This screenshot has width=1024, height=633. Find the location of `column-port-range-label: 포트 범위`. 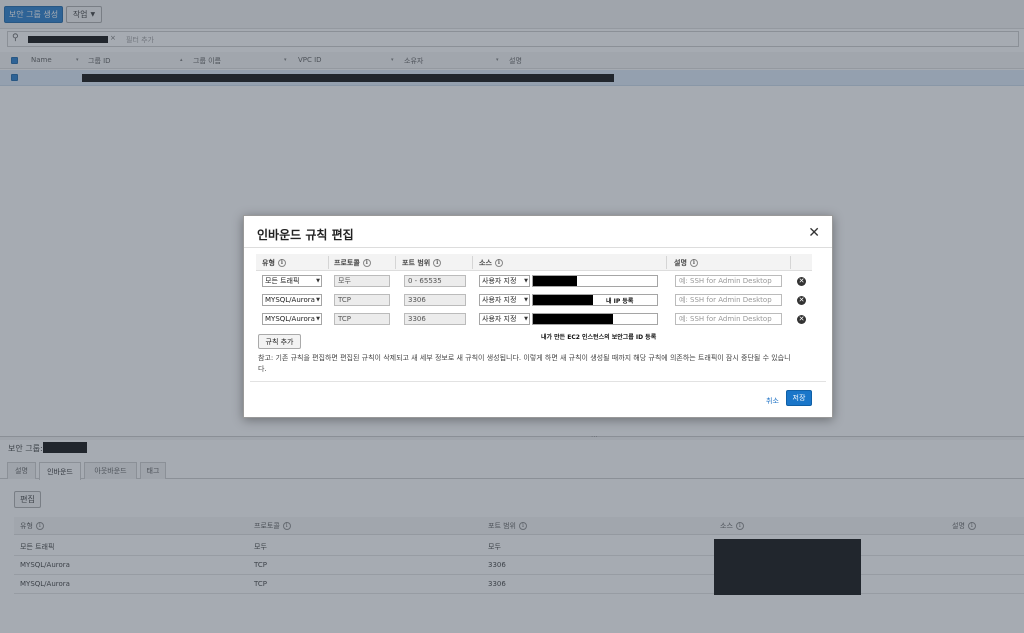

column-port-range-label: 포트 범위 is located at coordinates (416, 263).